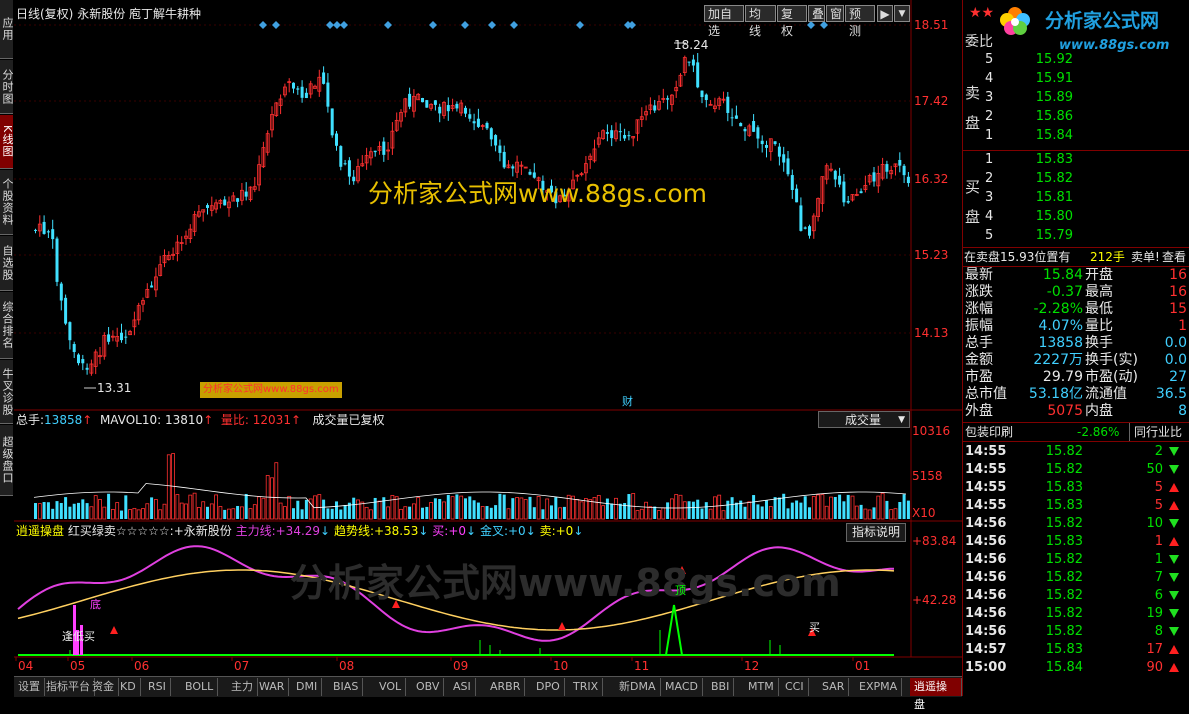 This screenshot has width=1189, height=714. What do you see at coordinates (200, 687) in the screenshot?
I see `bottom-tab-5: BOLL` at bounding box center [200, 687].